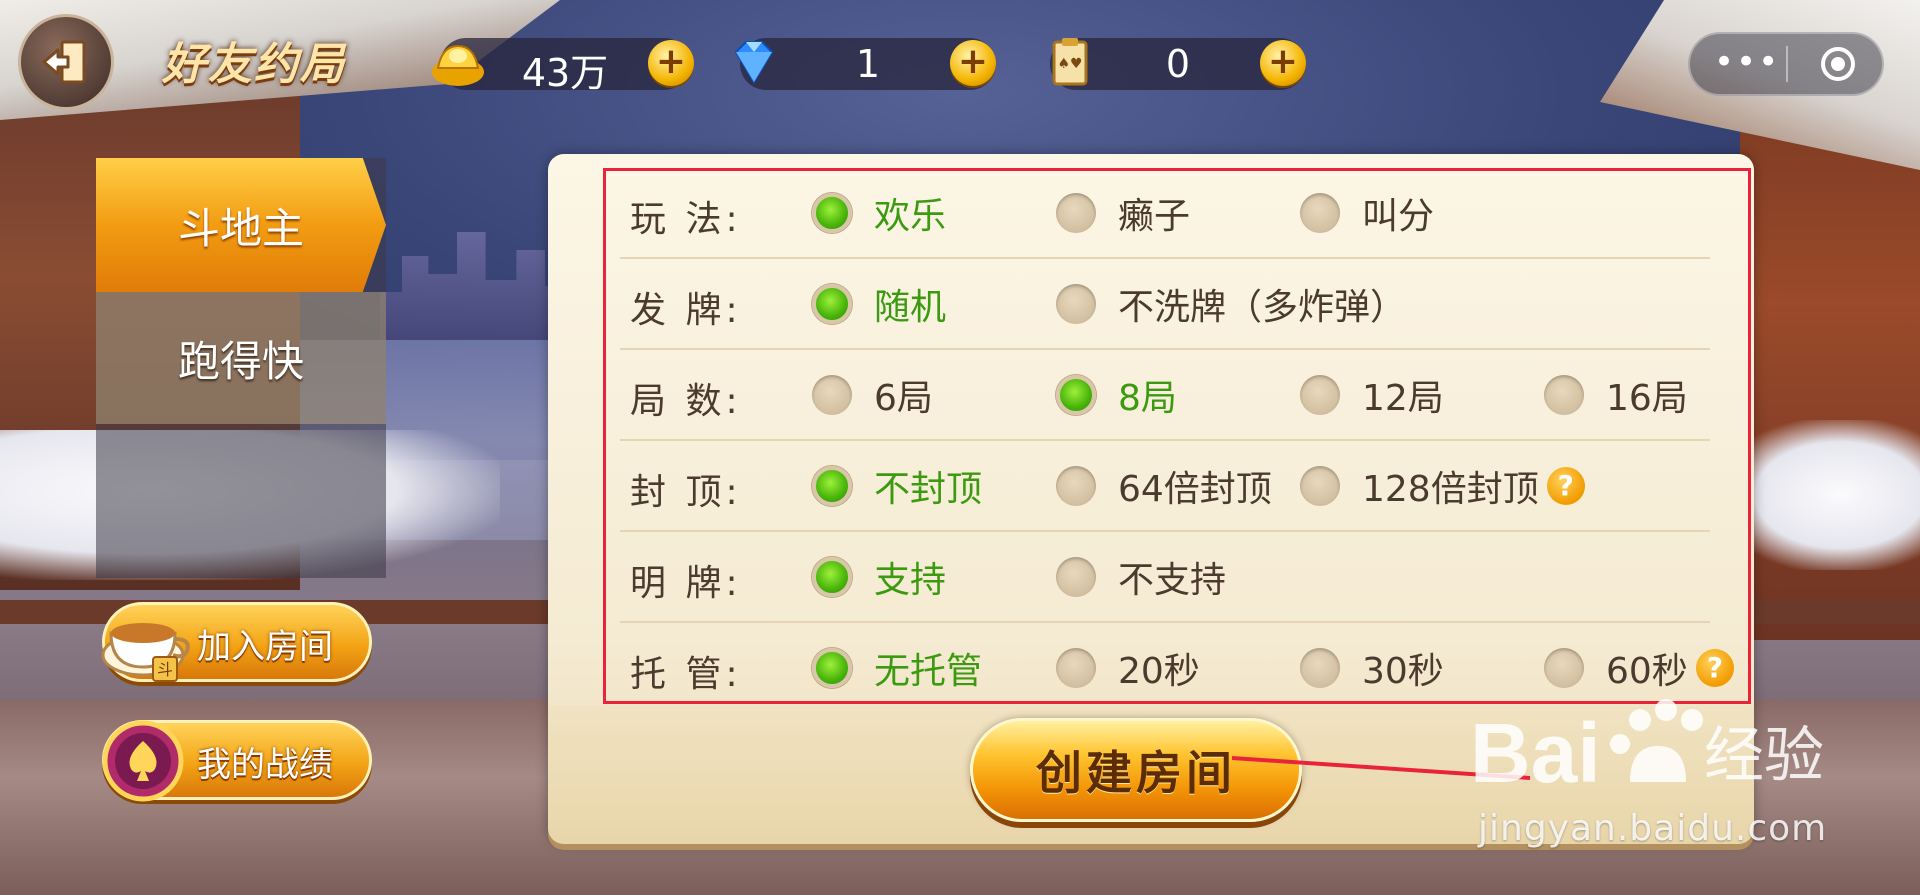  I want to click on menu-item-label: 跑得快, so click(240, 361).